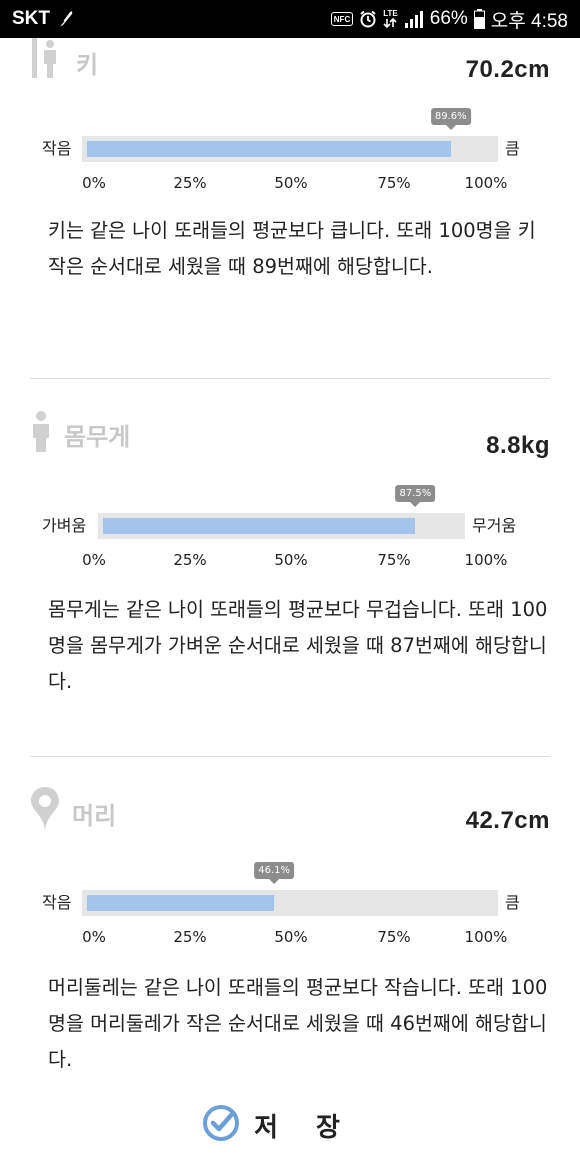  I want to click on bar-track: 46.1%, so click(290, 889).